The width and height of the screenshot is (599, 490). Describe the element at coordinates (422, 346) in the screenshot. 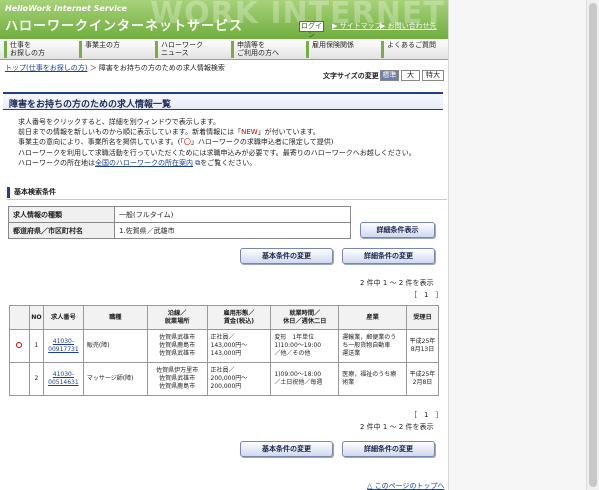

I see `row-date: 平成25年 8月13日` at that location.